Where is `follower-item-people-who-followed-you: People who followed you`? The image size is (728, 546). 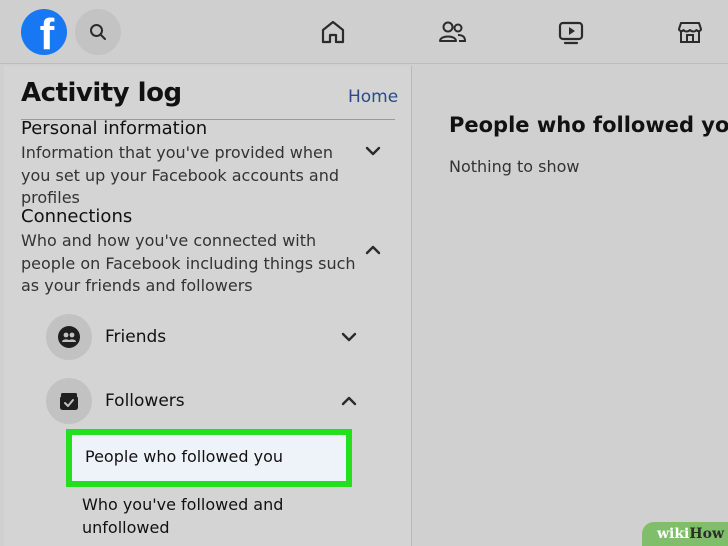
follower-item-people-who-followed-you: People who followed you is located at coordinates (209, 458).